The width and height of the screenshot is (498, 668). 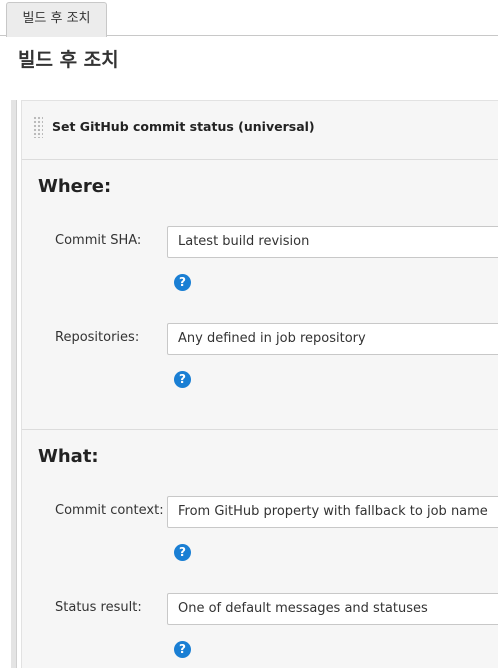 What do you see at coordinates (249, 18) in the screenshot?
I see `tab-bar: 빌드 후 조치` at bounding box center [249, 18].